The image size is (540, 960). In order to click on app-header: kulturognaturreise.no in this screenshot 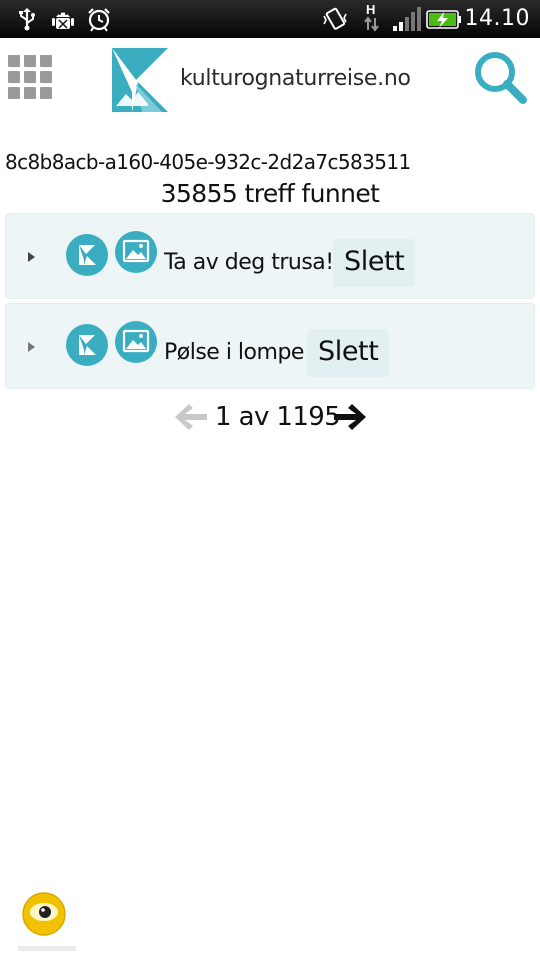, I will do `click(270, 78)`.